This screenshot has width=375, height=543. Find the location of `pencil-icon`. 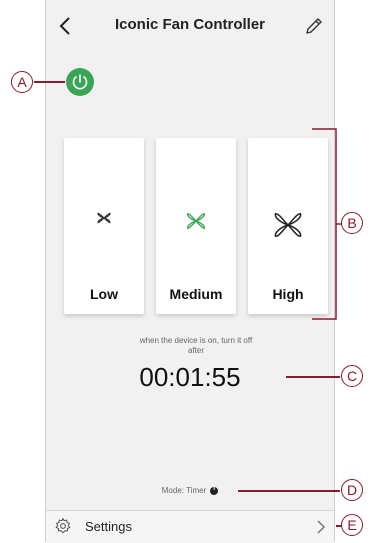

pencil-icon is located at coordinates (314, 26).